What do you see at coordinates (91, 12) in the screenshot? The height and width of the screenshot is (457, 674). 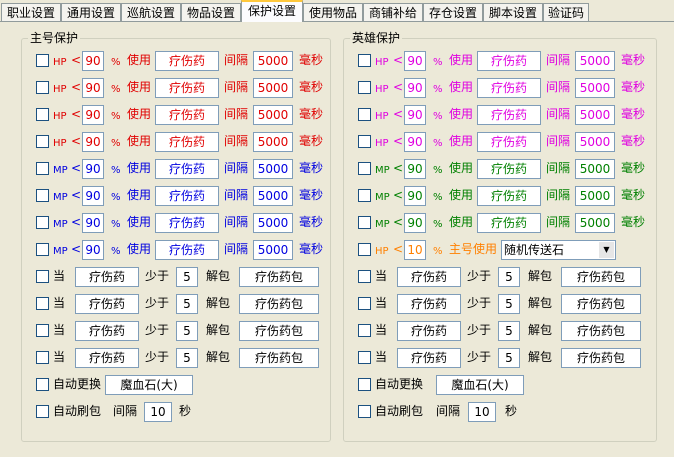 I see `tab-general-settings: 通用设置` at bounding box center [91, 12].